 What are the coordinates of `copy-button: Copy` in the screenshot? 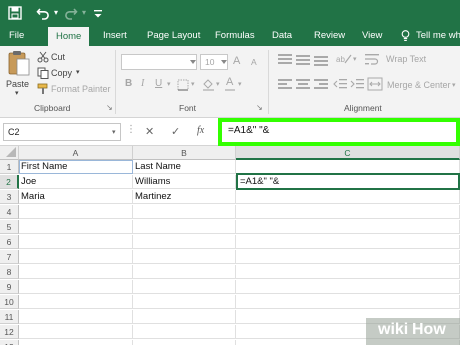 It's located at (61, 73).